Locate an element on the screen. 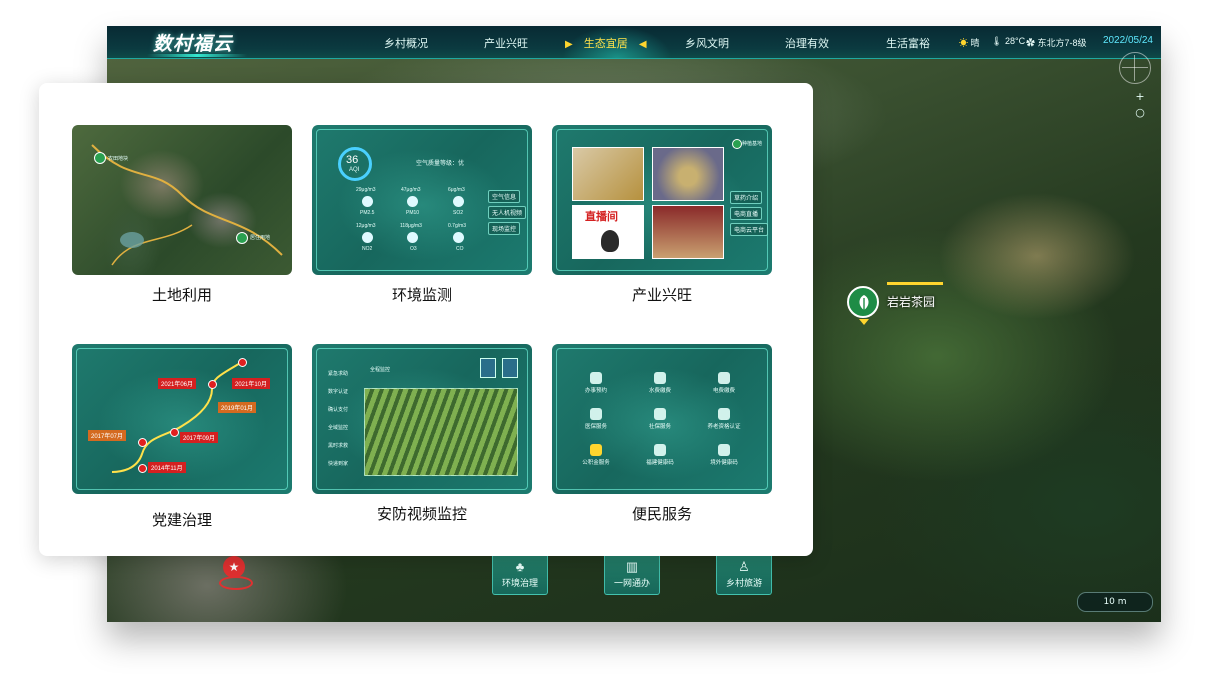 This screenshot has height=688, width=1210. service-appointment: 办事预约 is located at coordinates (596, 383).